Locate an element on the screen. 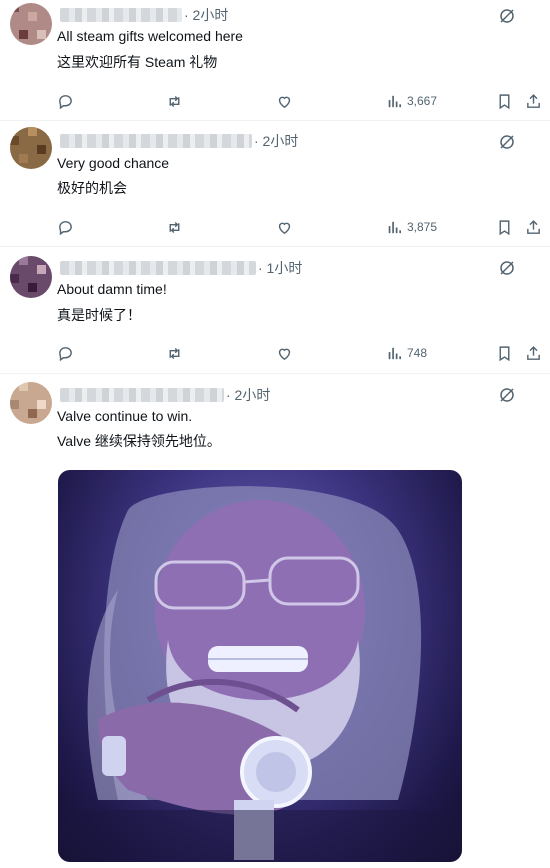 The width and height of the screenshot is (550, 868). post-text-zh: 这里欢迎所有 Steam 礼物 is located at coordinates (137, 62).